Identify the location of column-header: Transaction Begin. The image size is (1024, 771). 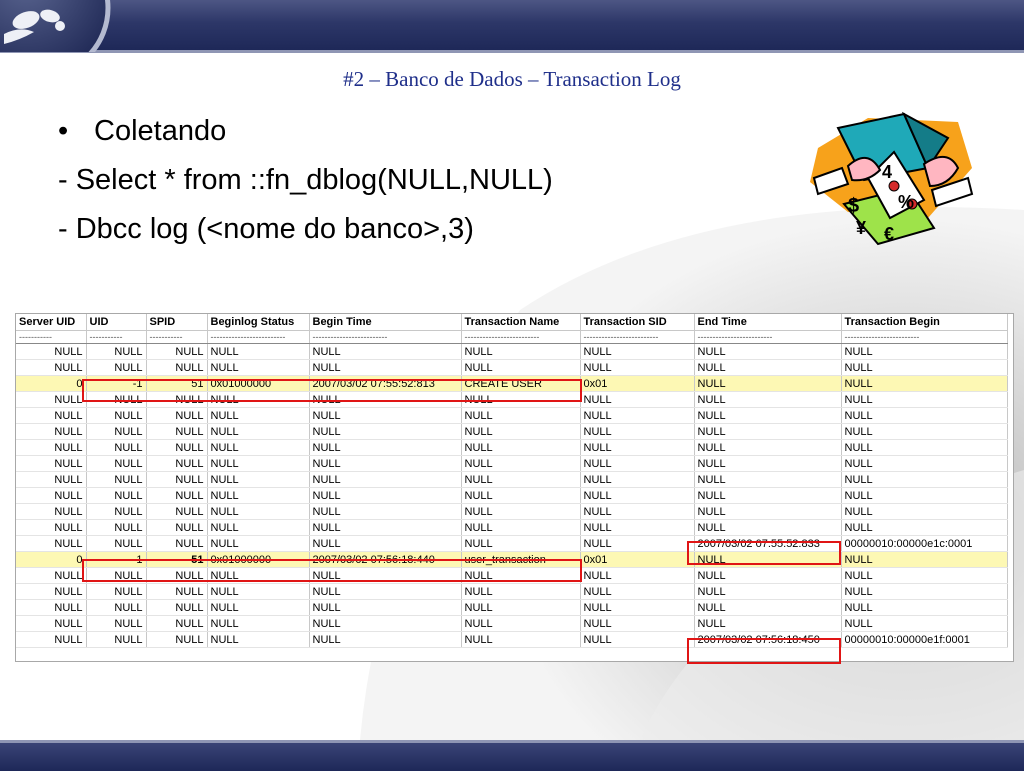
(924, 322).